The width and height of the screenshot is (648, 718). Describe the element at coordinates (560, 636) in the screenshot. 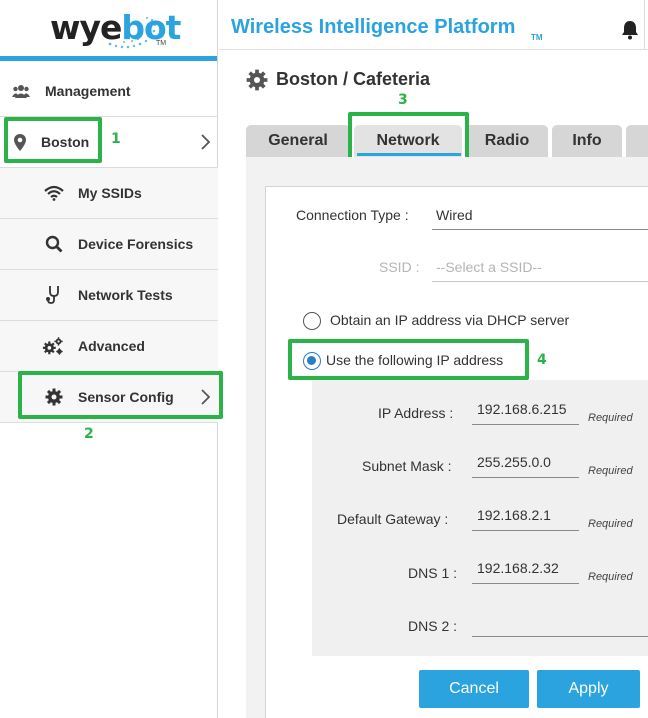

I see `dns2-underline` at that location.